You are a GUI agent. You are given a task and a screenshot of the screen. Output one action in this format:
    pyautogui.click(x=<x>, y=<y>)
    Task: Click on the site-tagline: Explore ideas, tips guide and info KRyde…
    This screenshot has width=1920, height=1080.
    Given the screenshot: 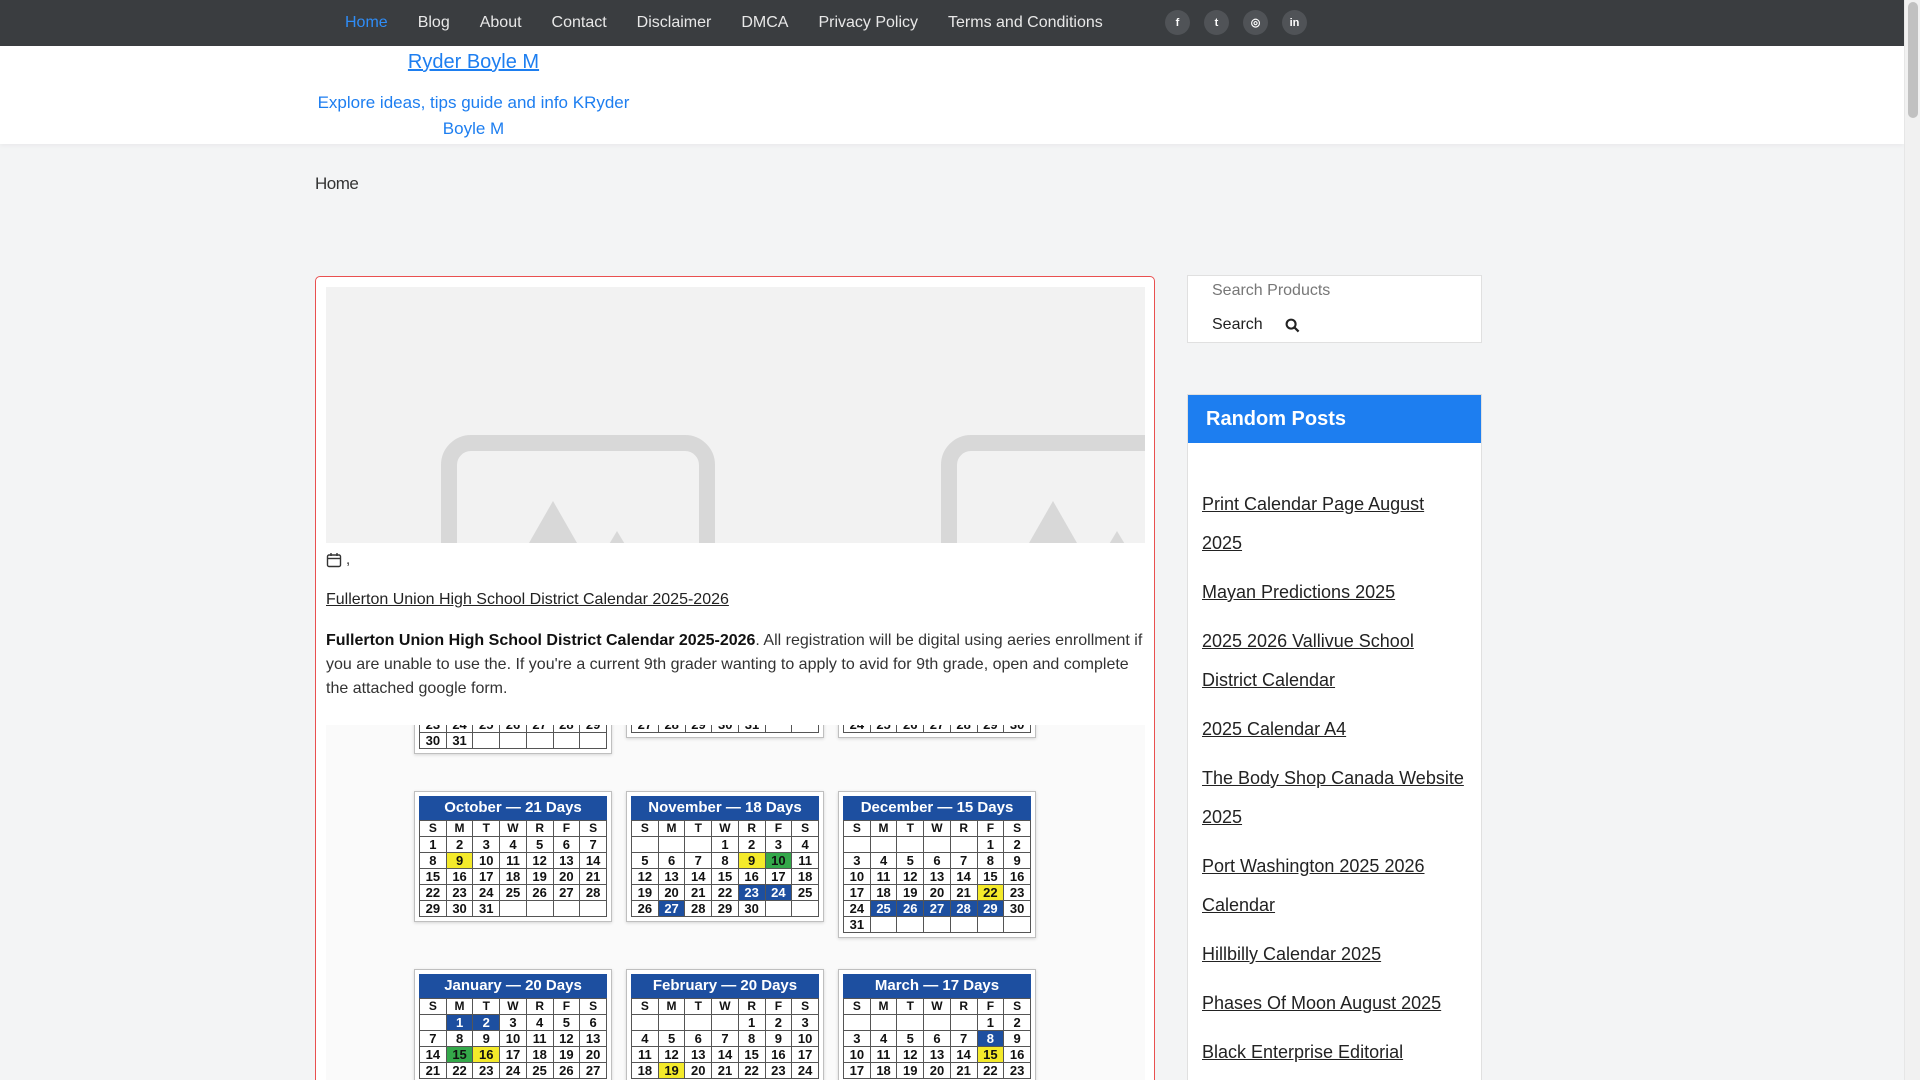 What is the action you would take?
    pyautogui.click(x=473, y=115)
    